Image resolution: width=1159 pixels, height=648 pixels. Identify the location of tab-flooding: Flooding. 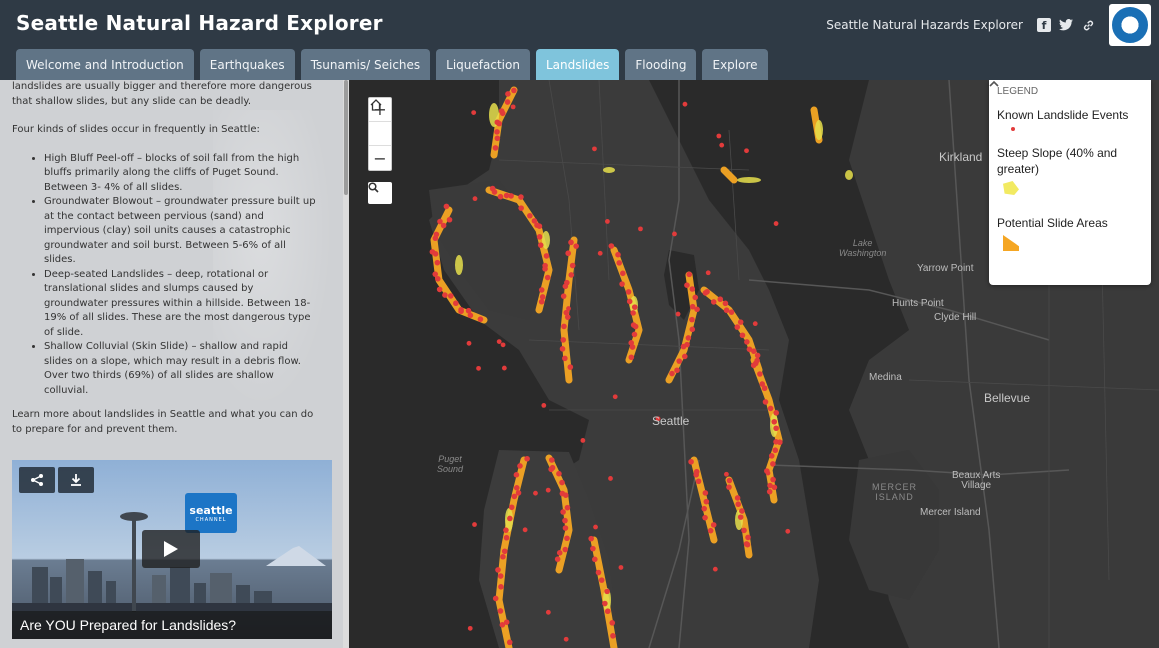
(661, 64).